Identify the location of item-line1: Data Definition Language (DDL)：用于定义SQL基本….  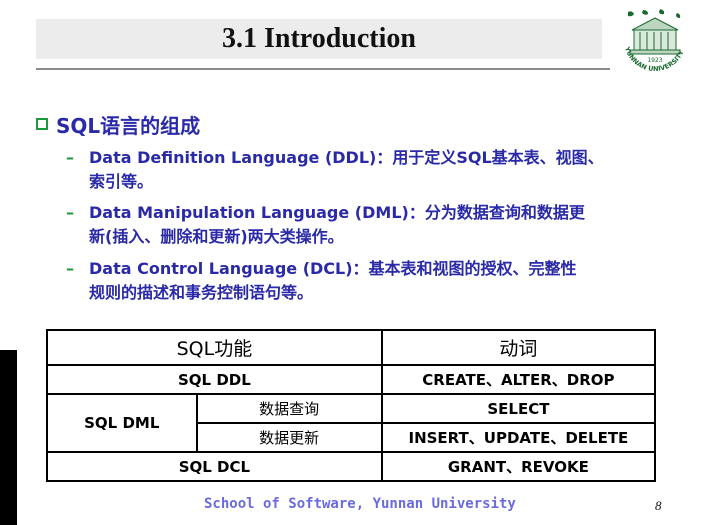
(346, 157).